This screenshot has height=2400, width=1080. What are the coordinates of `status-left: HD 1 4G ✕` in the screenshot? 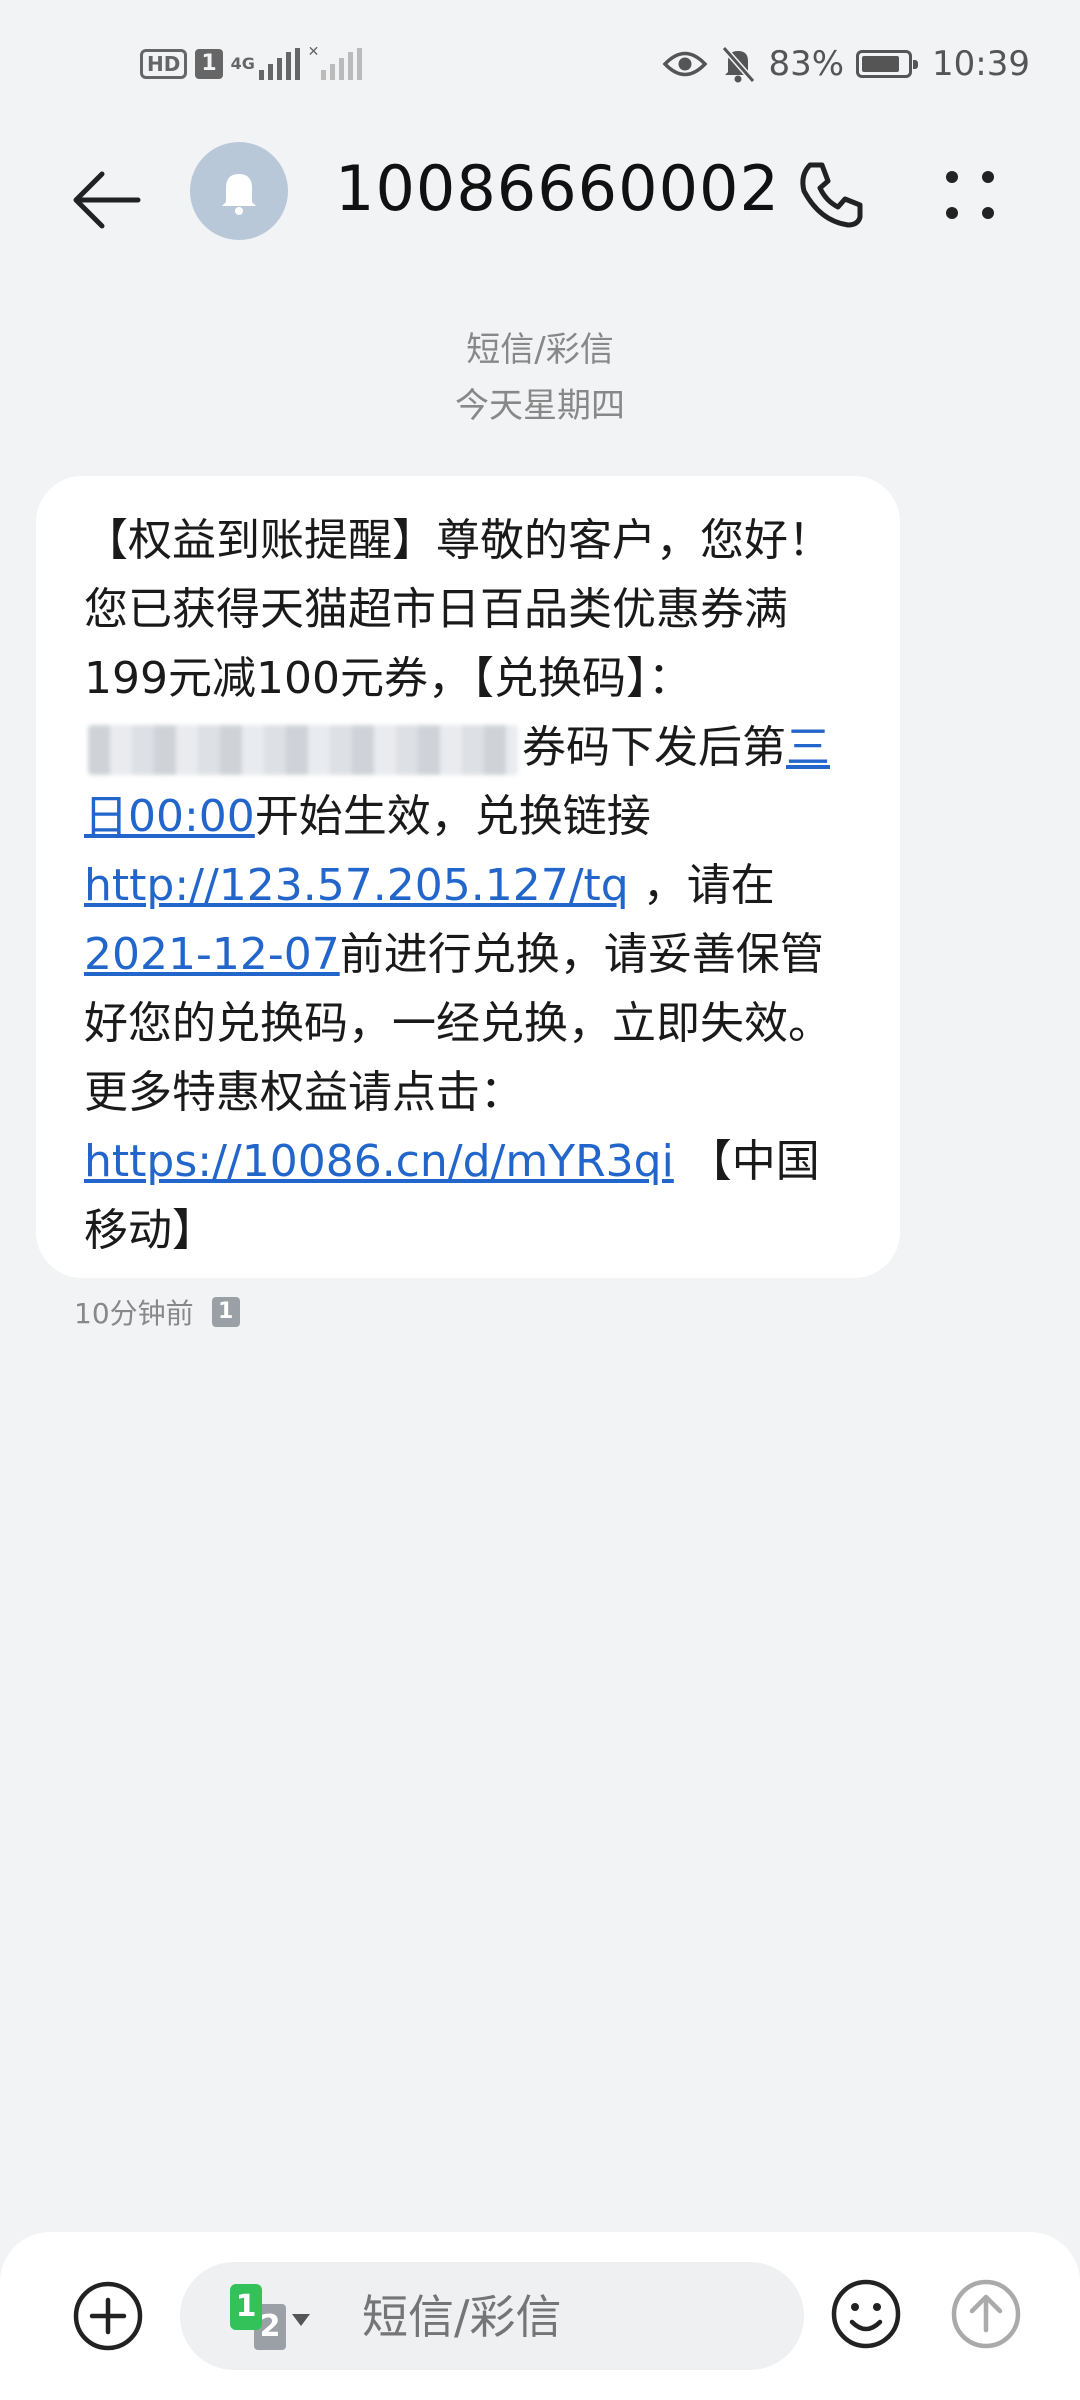 It's located at (251, 64).